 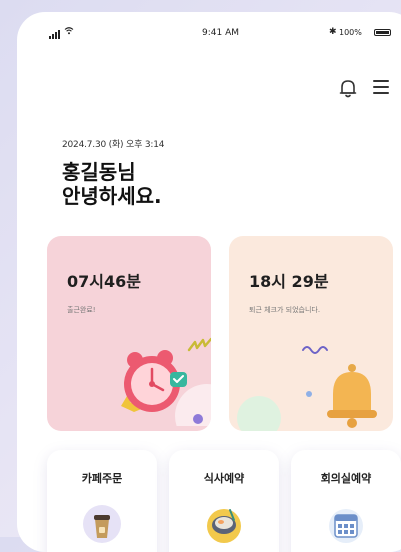 What do you see at coordinates (224, 526) in the screenshot?
I see `meal-bowl-icon` at bounding box center [224, 526].